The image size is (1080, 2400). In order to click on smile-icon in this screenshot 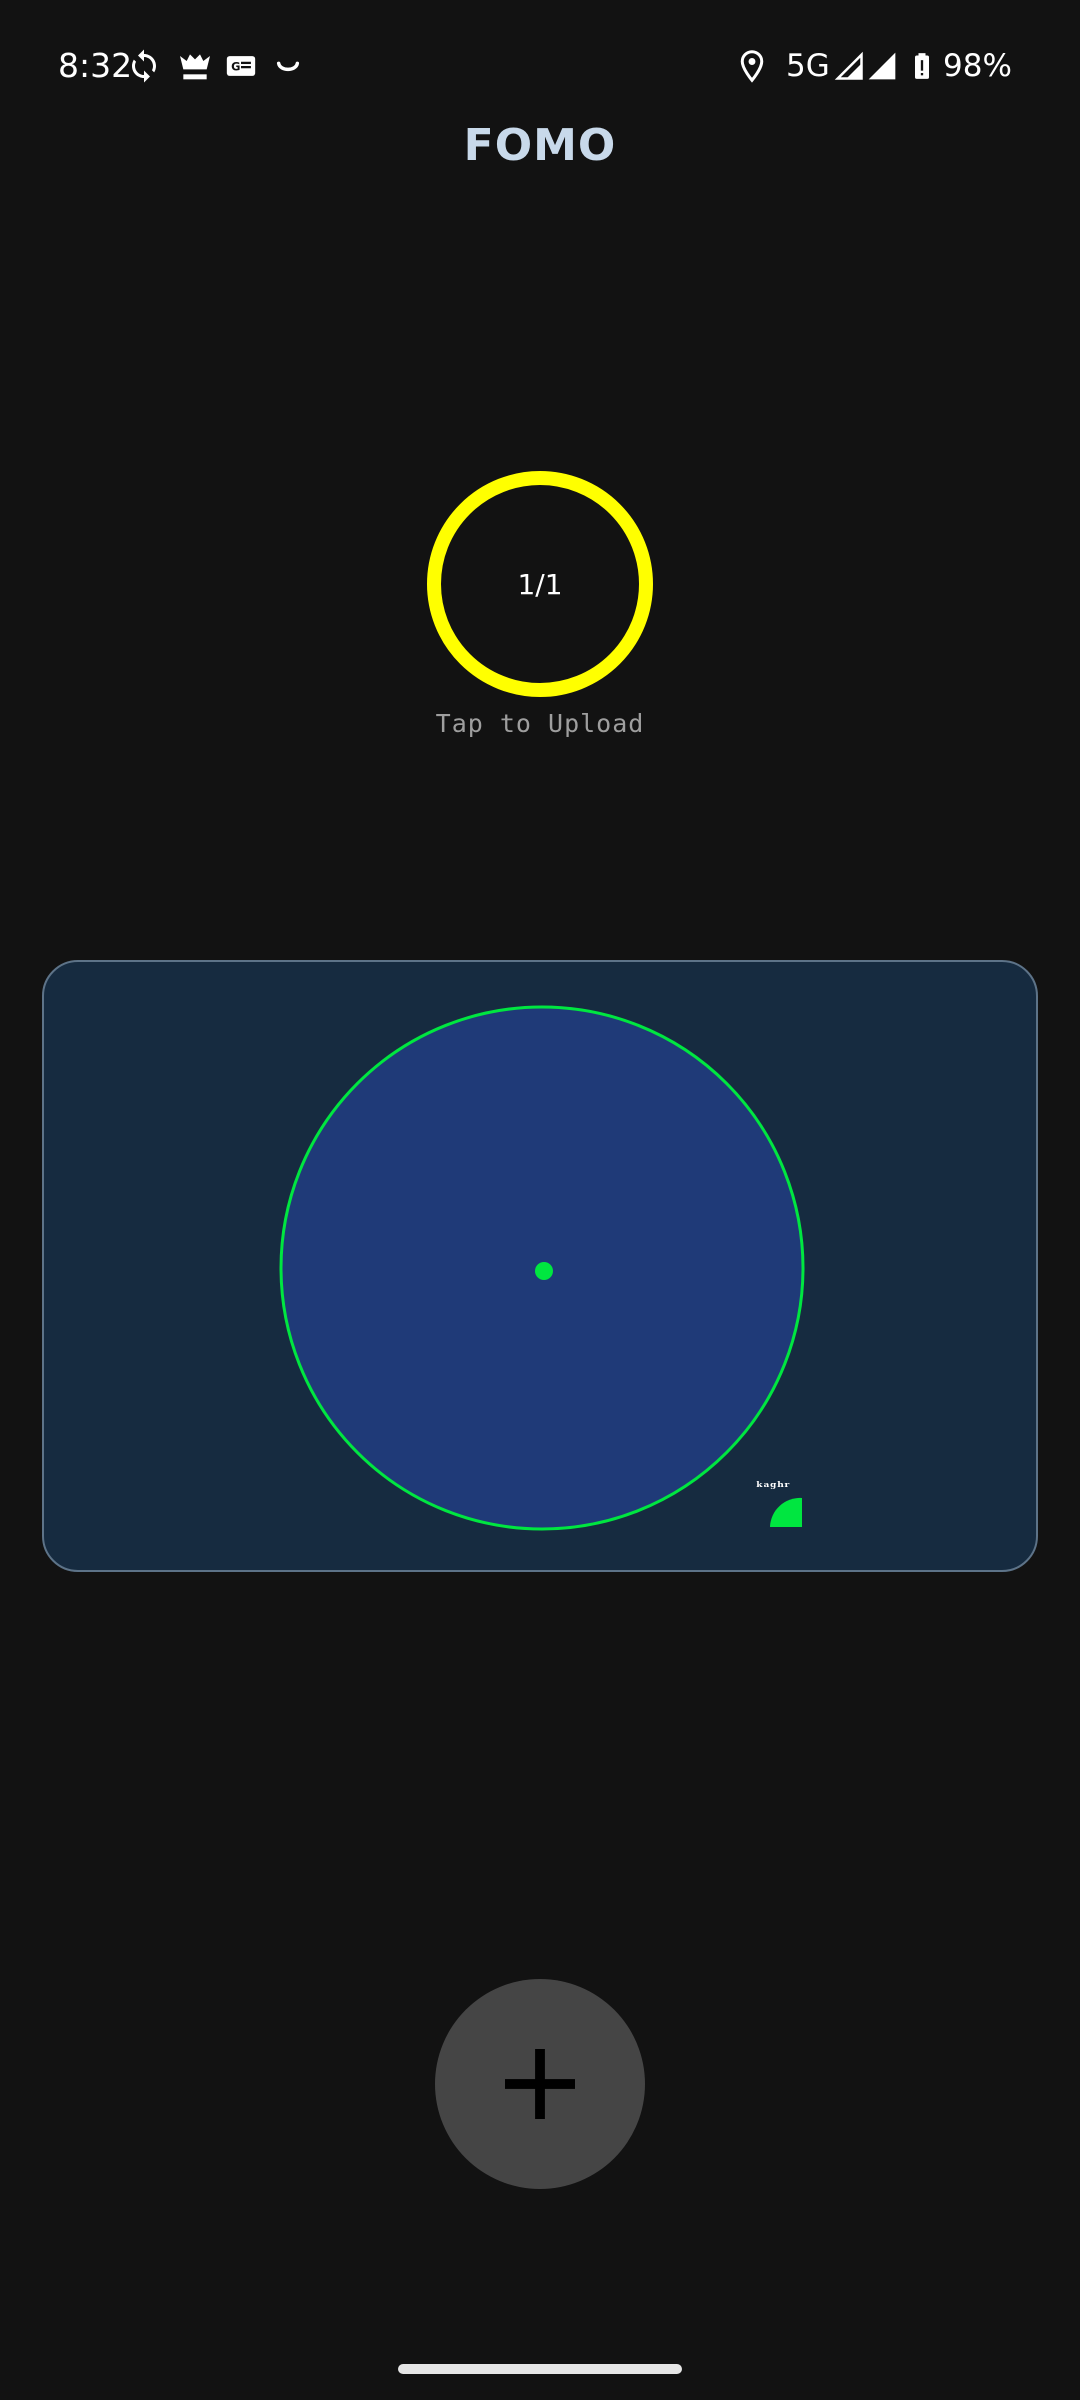, I will do `click(288, 66)`.